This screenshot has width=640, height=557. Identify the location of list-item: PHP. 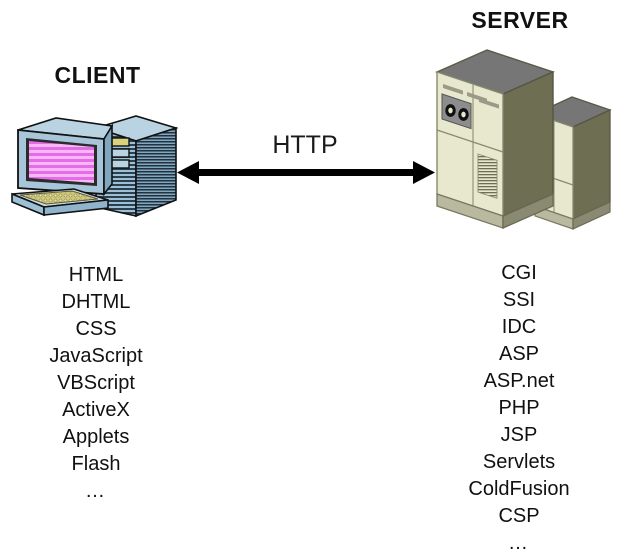
(519, 408).